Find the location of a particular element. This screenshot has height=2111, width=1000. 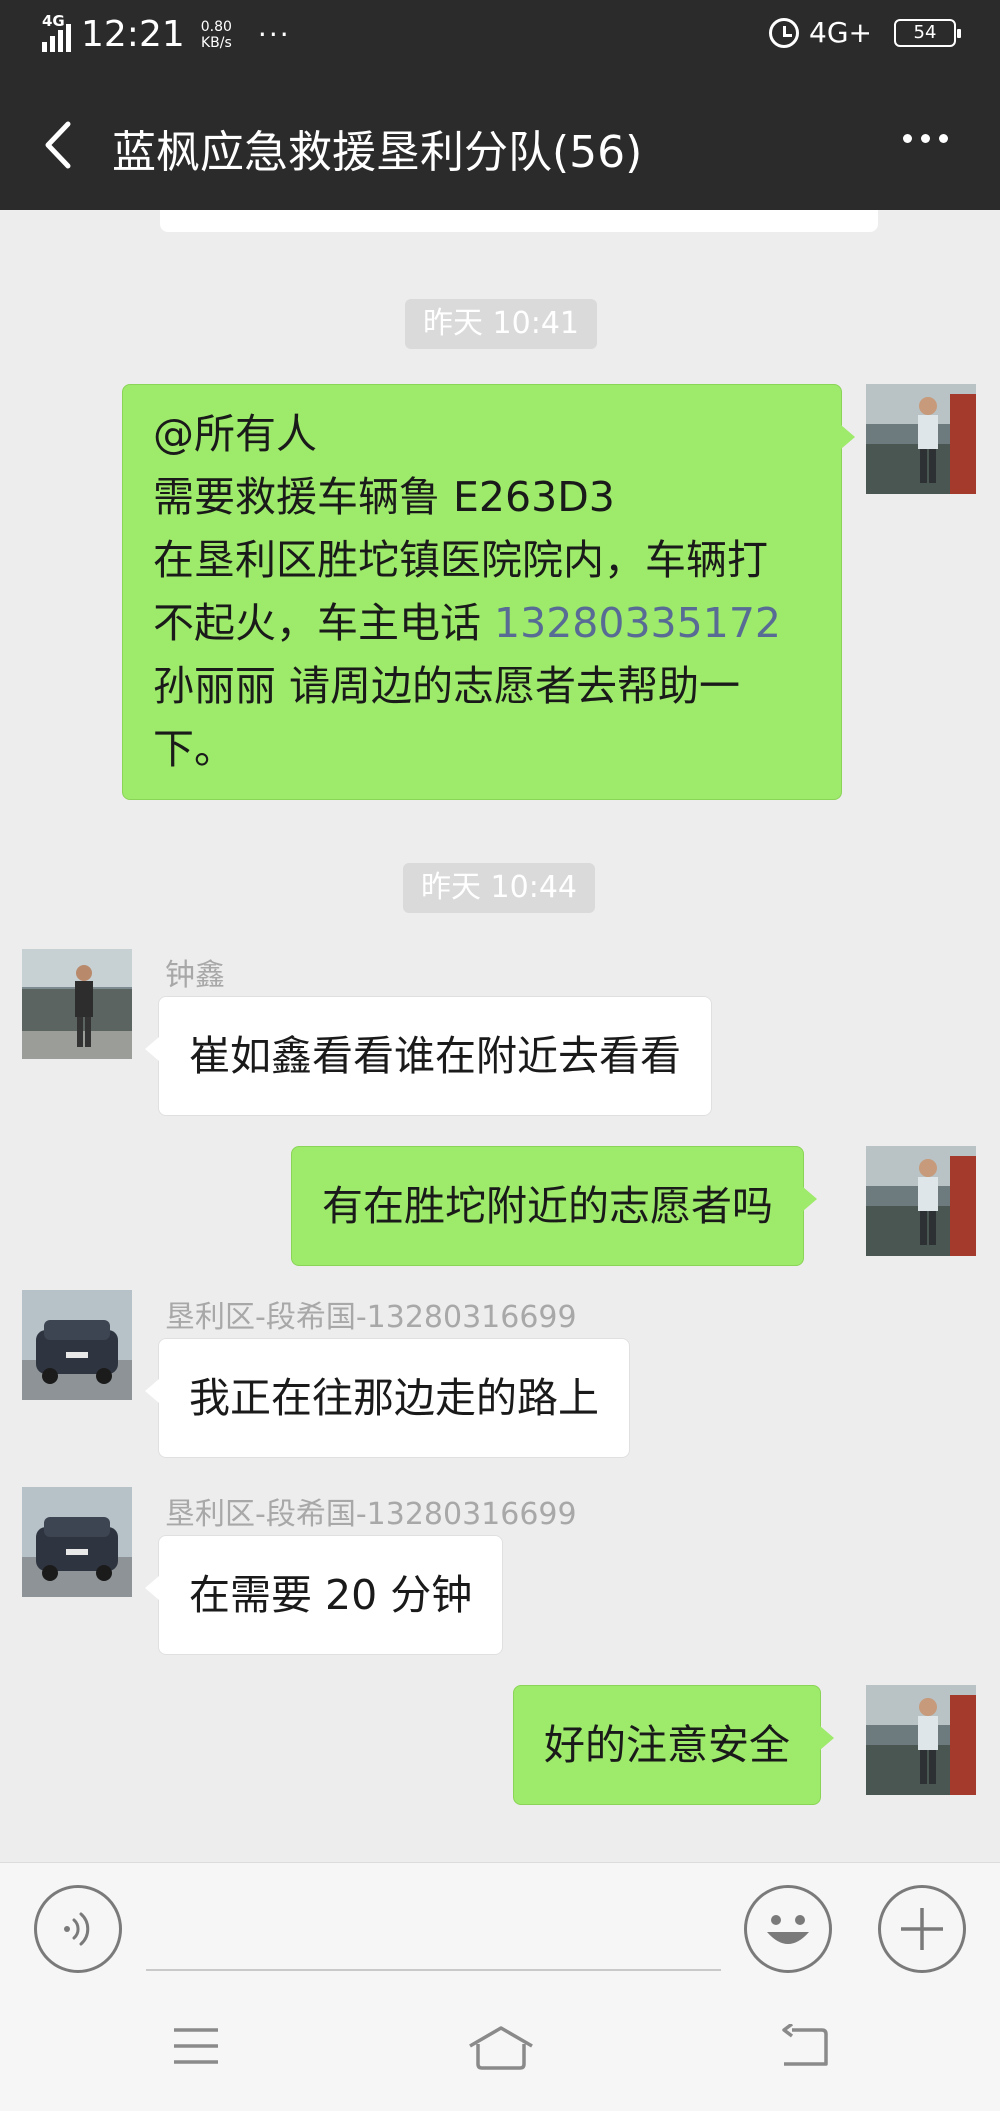

network-speed: 0.80 KB/s is located at coordinates (216, 35).